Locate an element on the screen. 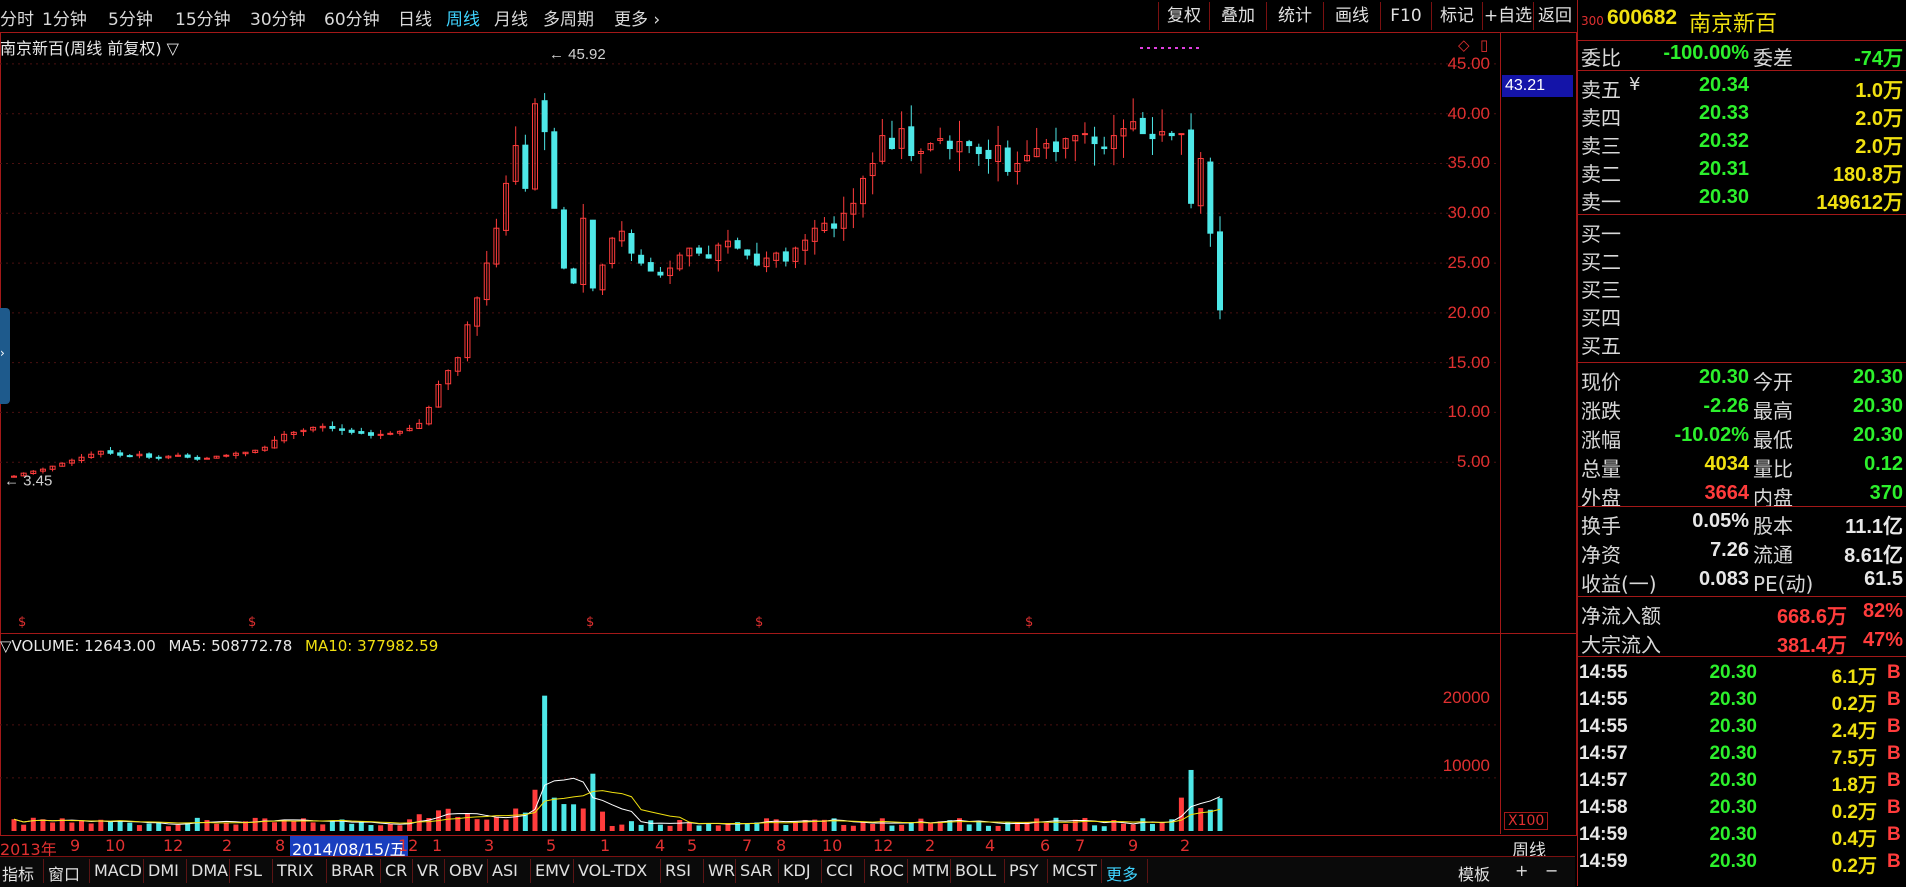 Image resolution: width=1906 pixels, height=887 pixels. tool-mark-button: 标记 is located at coordinates (1456, 16).